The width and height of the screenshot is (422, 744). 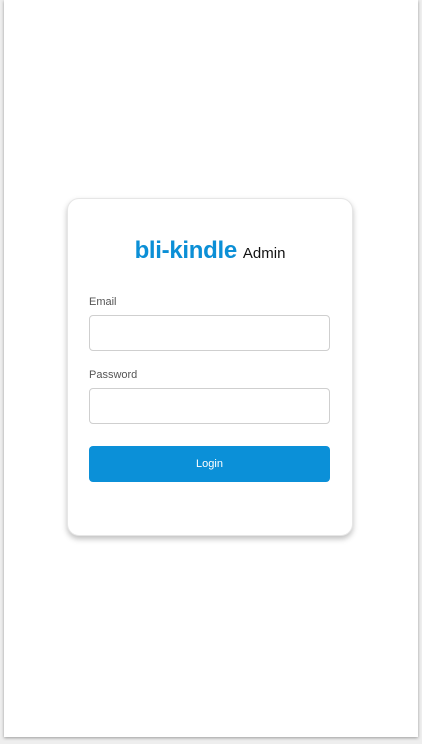 I want to click on password-label: Password, so click(x=113, y=375).